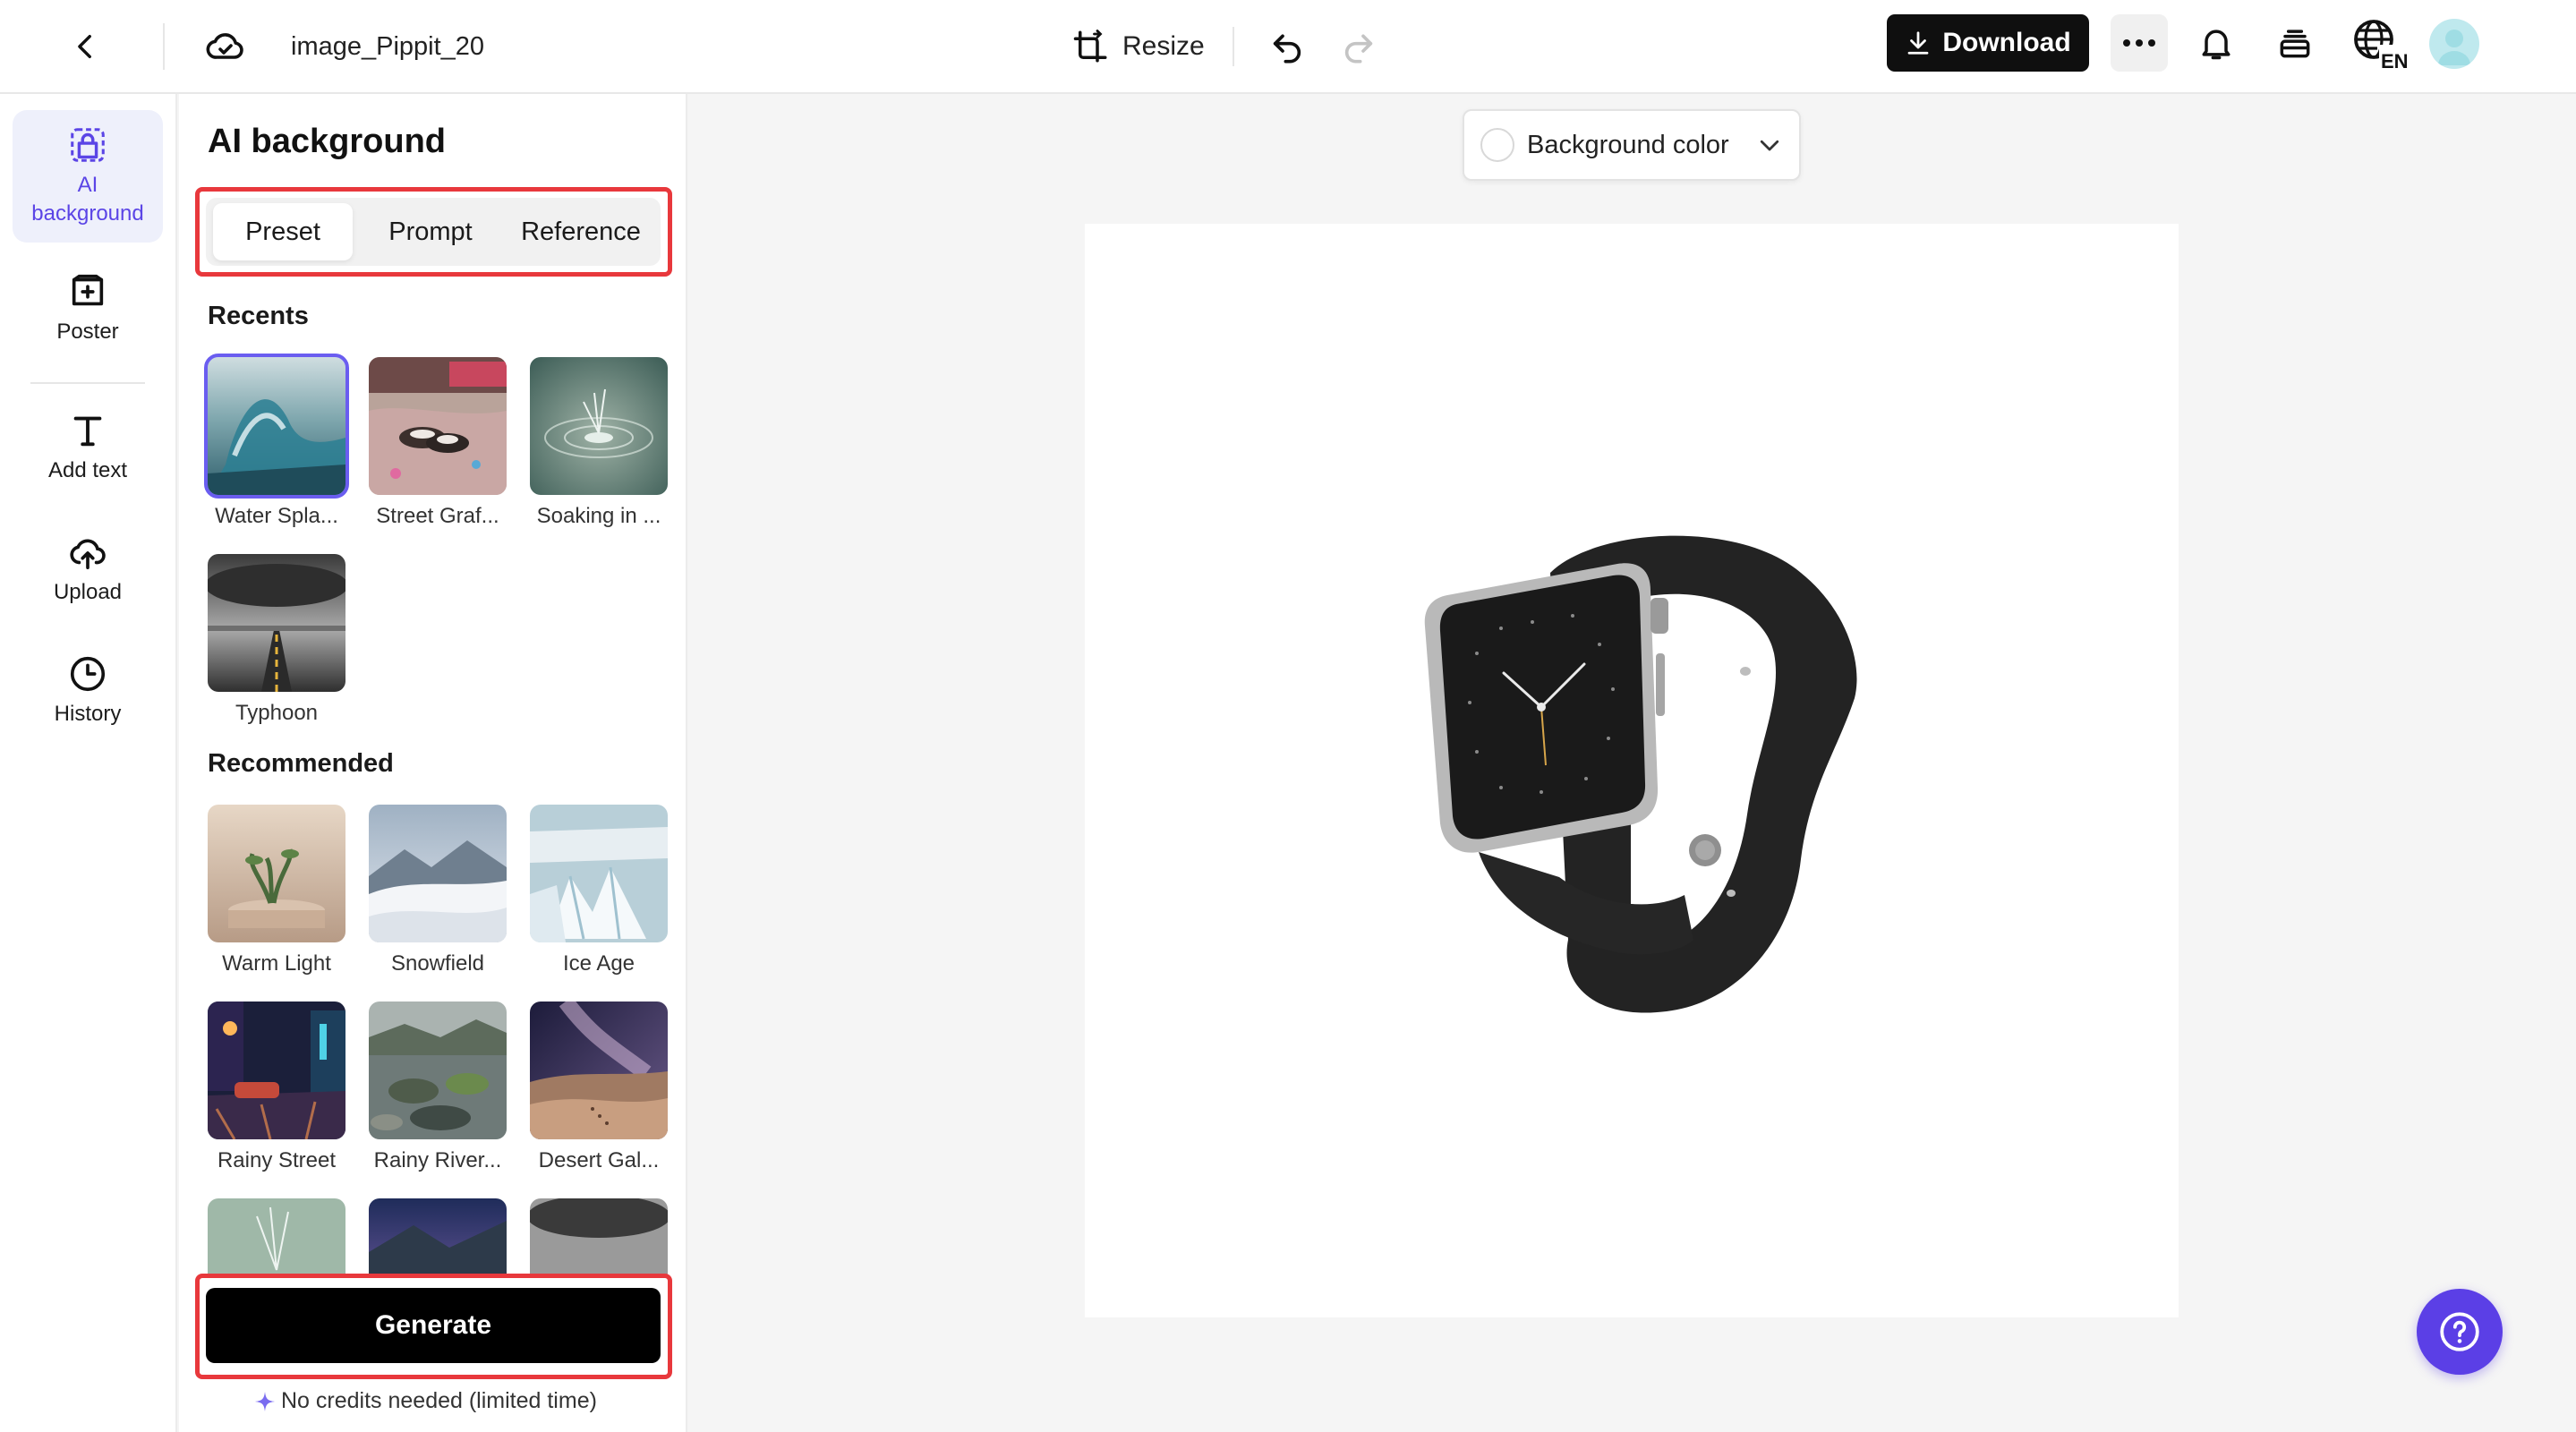 The height and width of the screenshot is (1432, 2576). I want to click on rainy-street-preview, so click(276, 1070).